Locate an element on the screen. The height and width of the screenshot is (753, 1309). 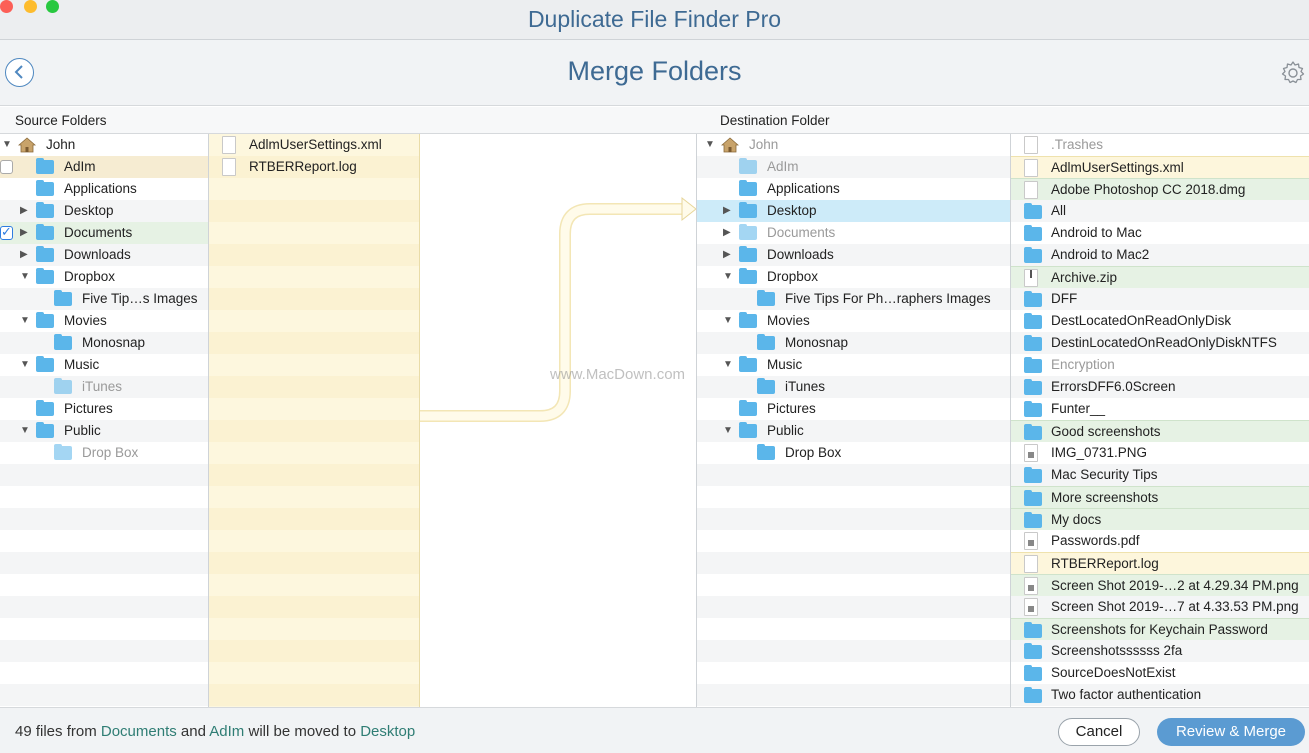
file-row: Good screenshots is located at coordinates (1160, 431).